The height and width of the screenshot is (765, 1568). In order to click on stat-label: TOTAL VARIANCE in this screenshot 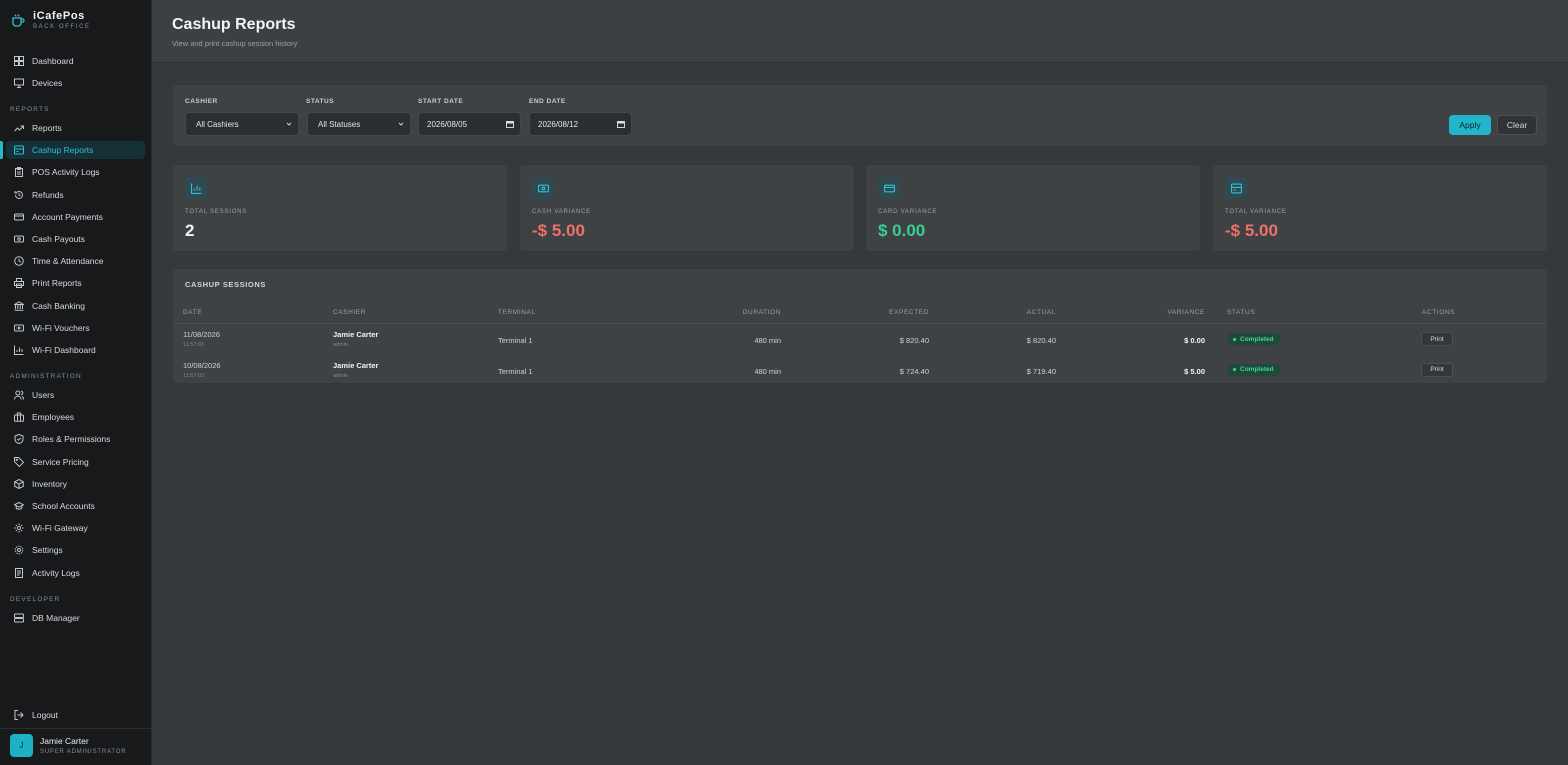, I will do `click(1256, 212)`.